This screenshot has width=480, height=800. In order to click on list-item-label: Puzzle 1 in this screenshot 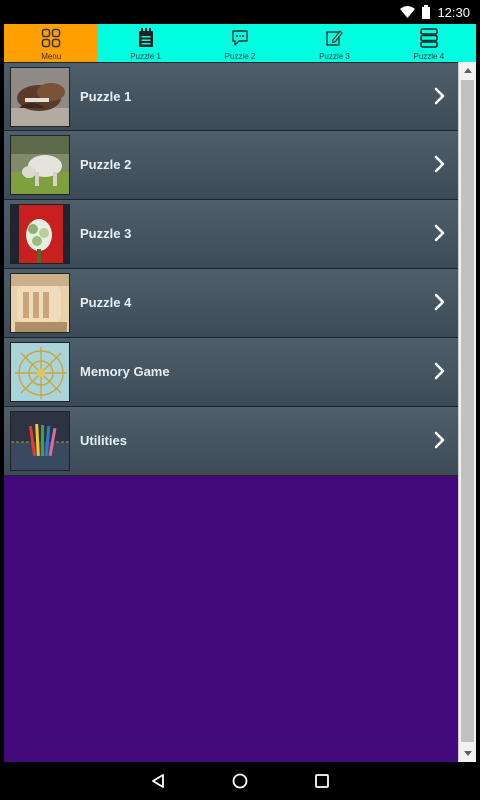, I will do `click(106, 96)`.